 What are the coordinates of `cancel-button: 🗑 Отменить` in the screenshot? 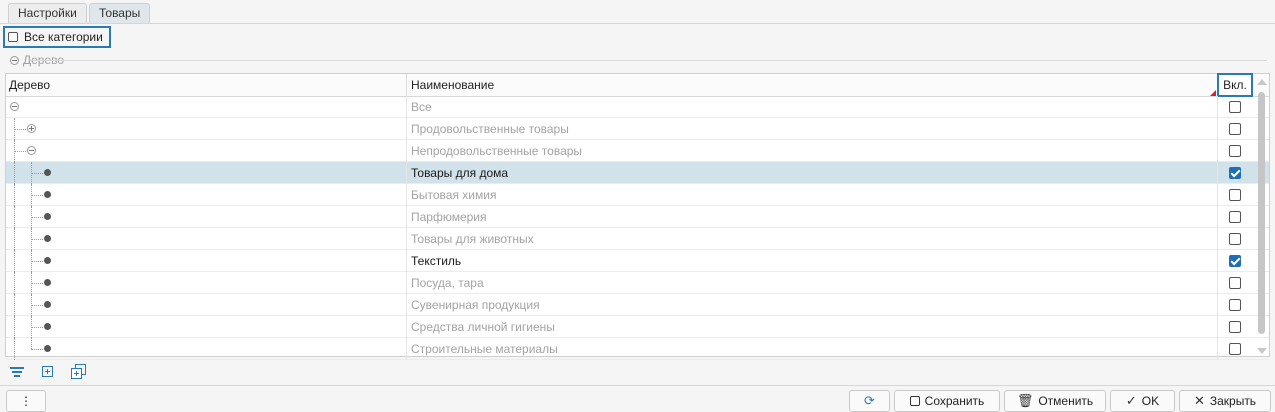 It's located at (1055, 401).